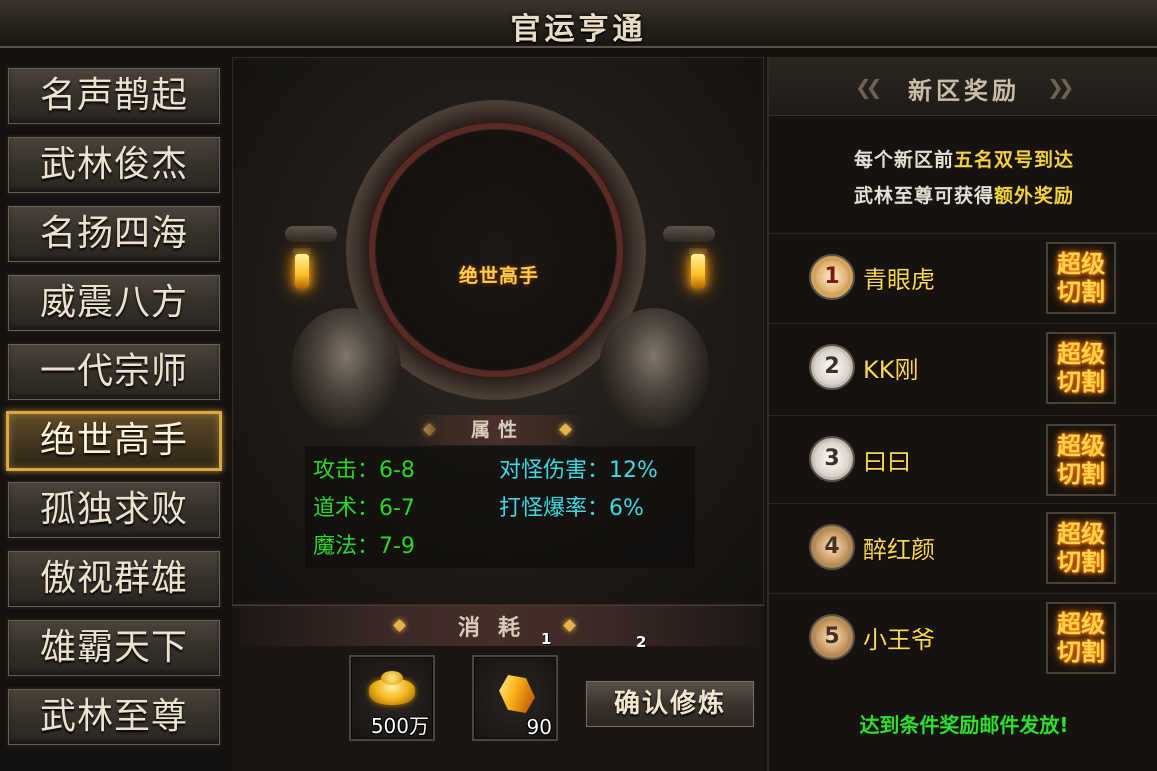 Image resolution: width=1157 pixels, height=771 pixels. What do you see at coordinates (832, 547) in the screenshot?
I see `rank-medal-4-icon: 4` at bounding box center [832, 547].